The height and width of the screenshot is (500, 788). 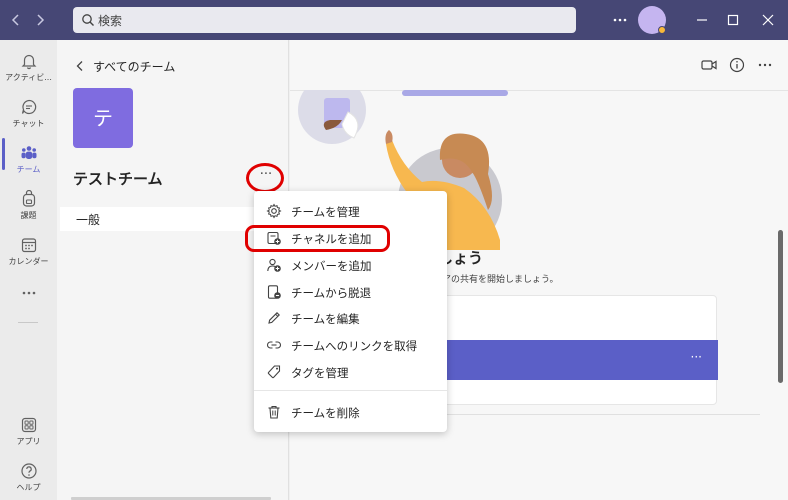 What do you see at coordinates (274, 265) in the screenshot?
I see `add-member-icon` at bounding box center [274, 265].